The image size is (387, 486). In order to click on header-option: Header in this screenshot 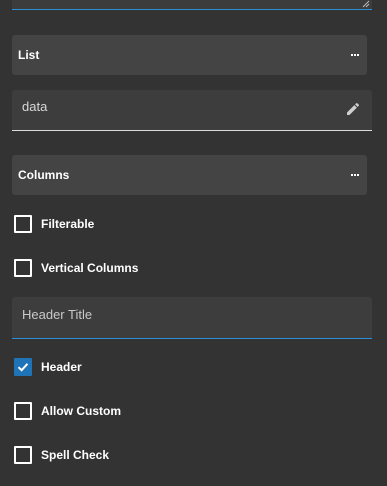, I will do `click(48, 367)`.